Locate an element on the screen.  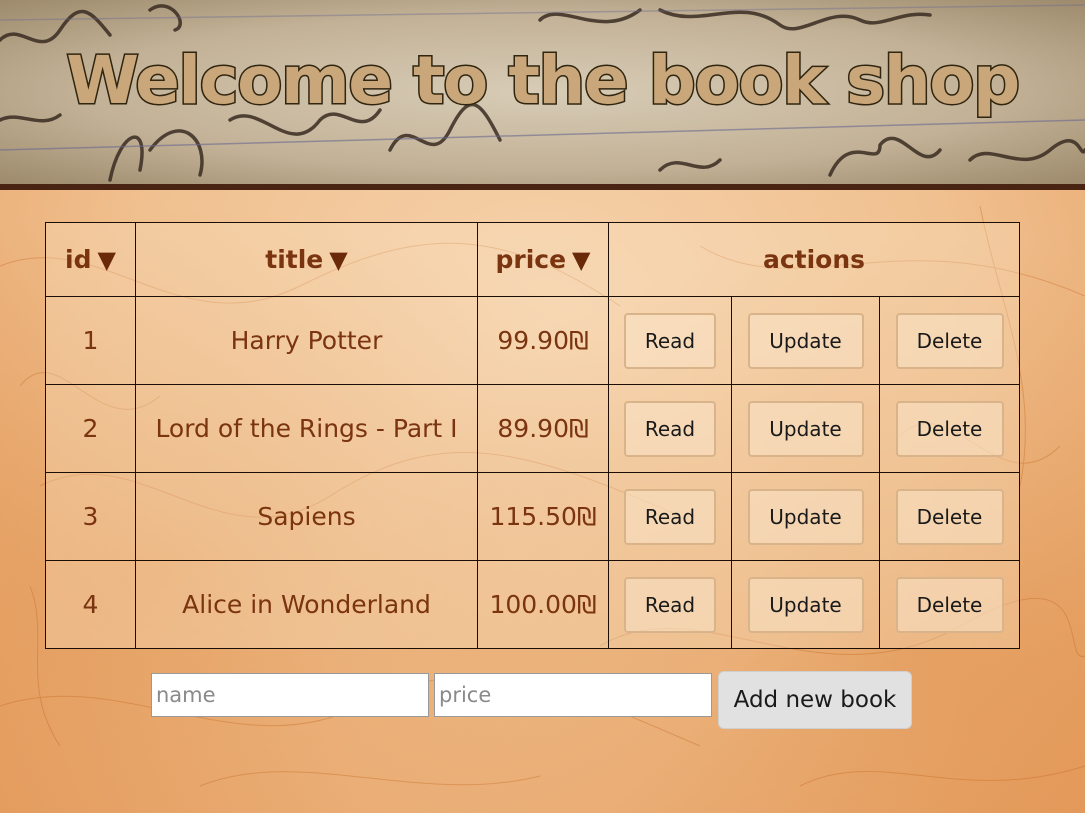
column-header-actions: actions is located at coordinates (814, 259).